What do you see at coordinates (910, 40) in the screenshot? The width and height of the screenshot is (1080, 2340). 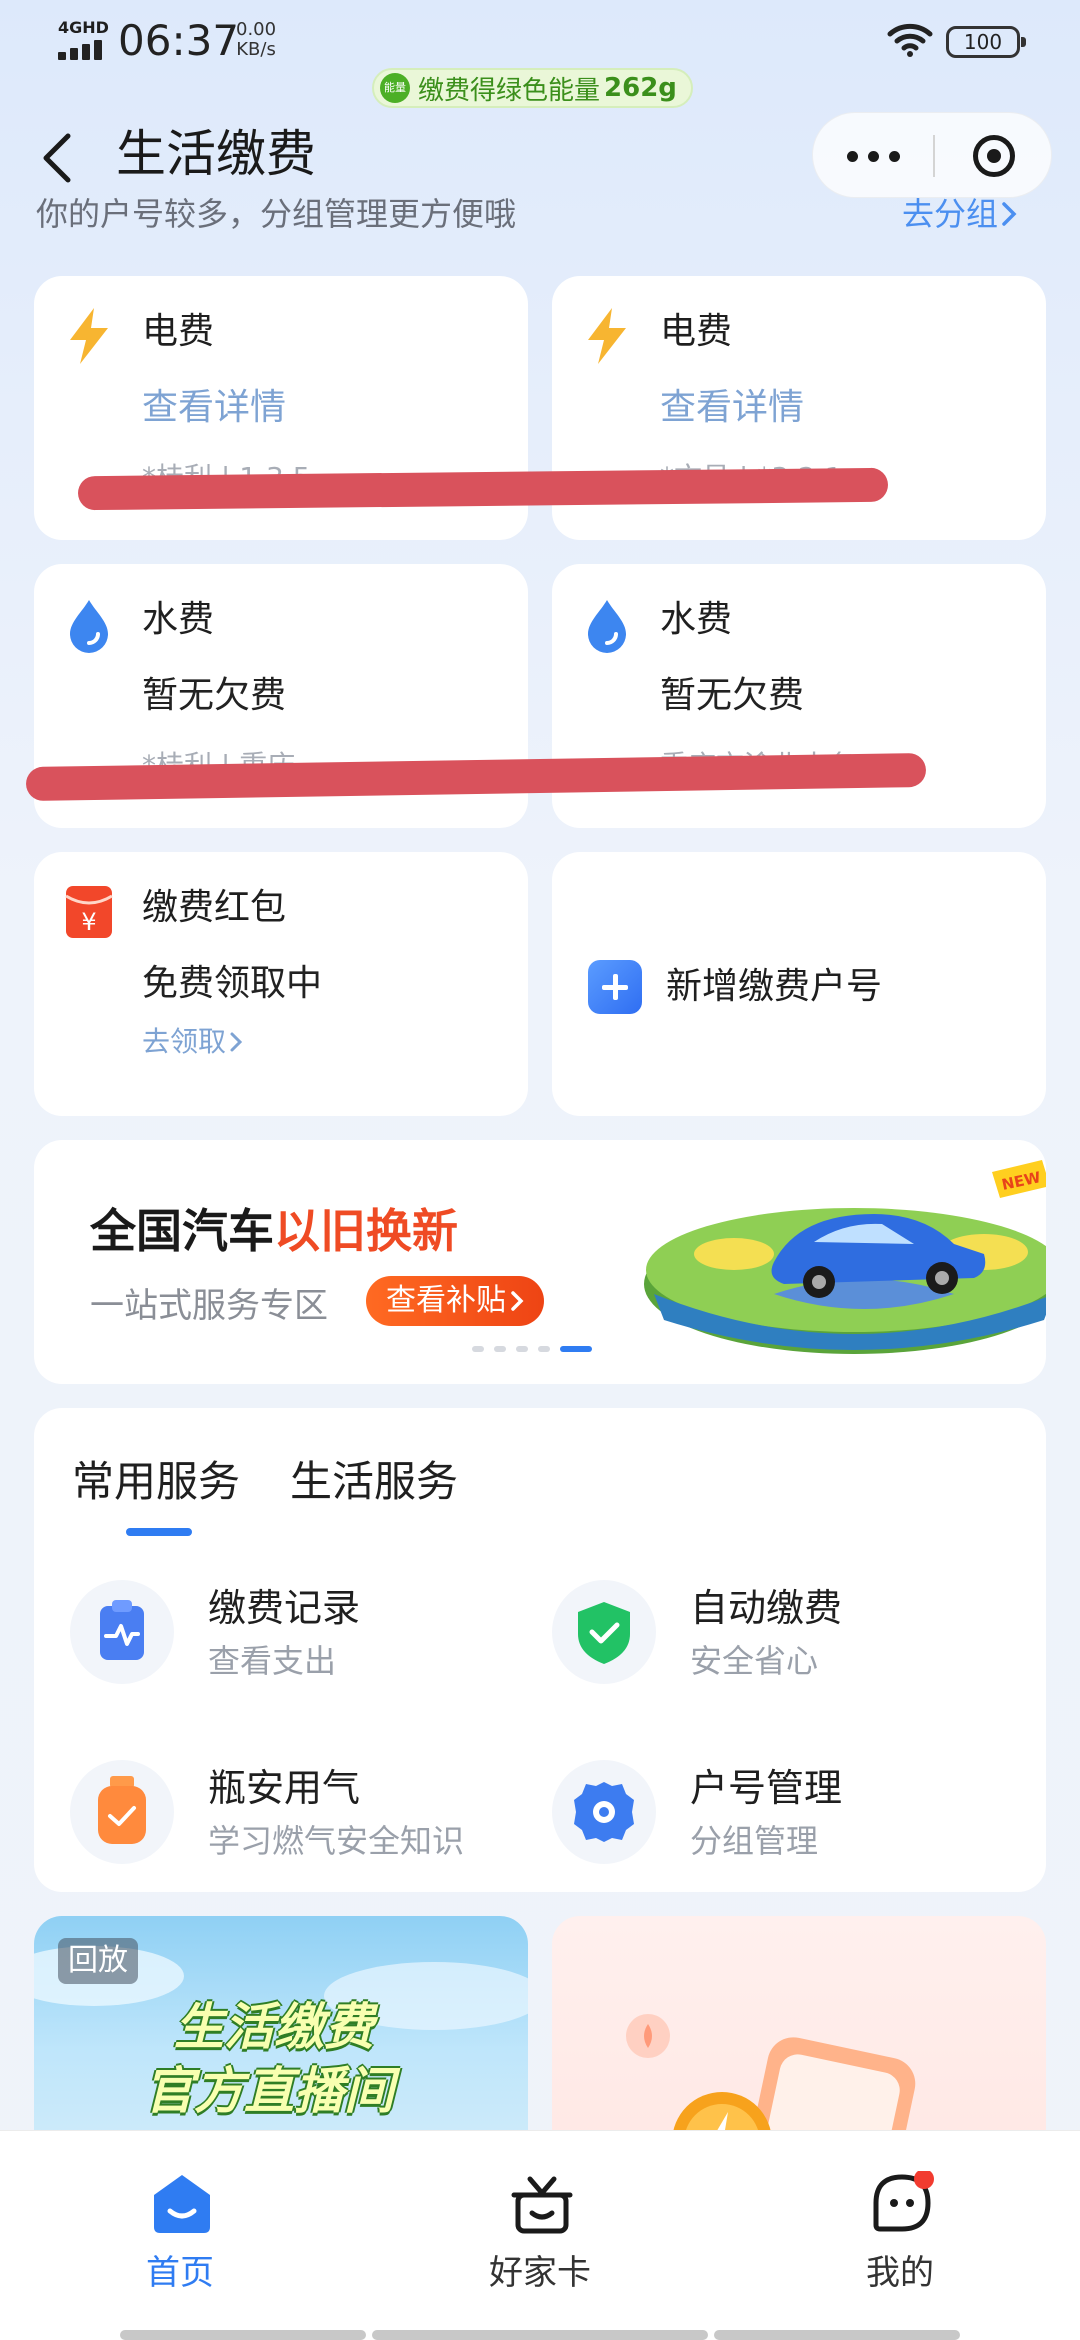 I see `wifi-icon` at bounding box center [910, 40].